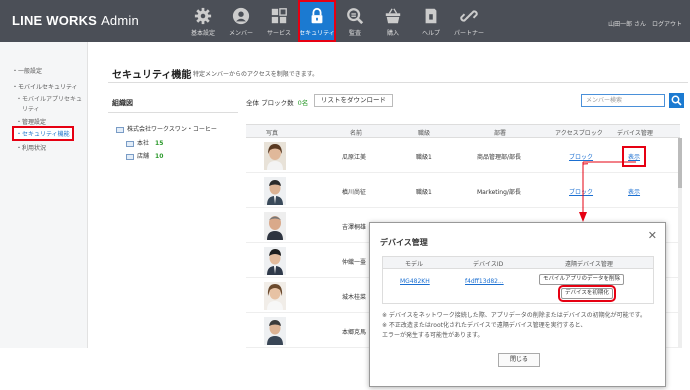 Image resolution: width=690 pixels, height=390 pixels. Describe the element at coordinates (31, 147) in the screenshot. I see `sidebar-item-usage: ・利用状況` at that location.